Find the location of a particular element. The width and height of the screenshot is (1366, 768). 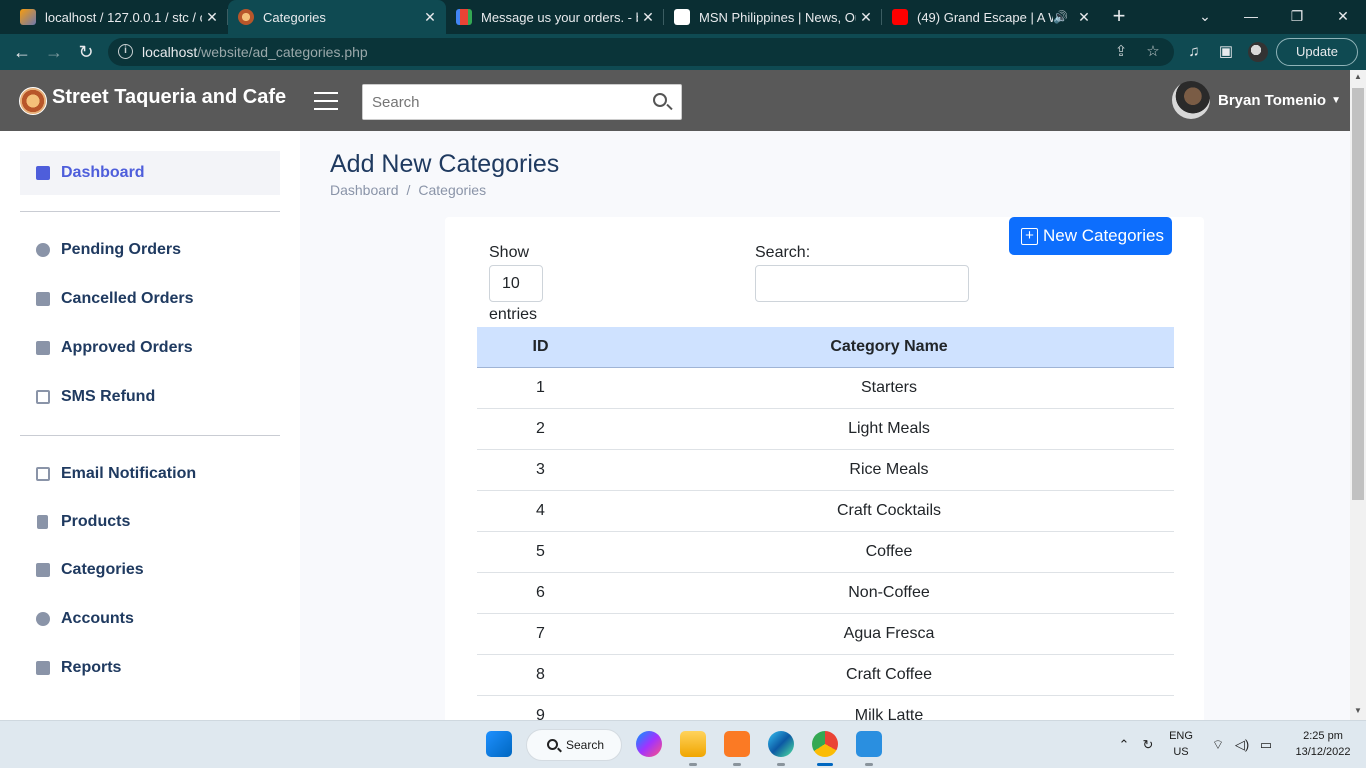

bookmark-star-icon: ☆ is located at coordinates (1153, 52).